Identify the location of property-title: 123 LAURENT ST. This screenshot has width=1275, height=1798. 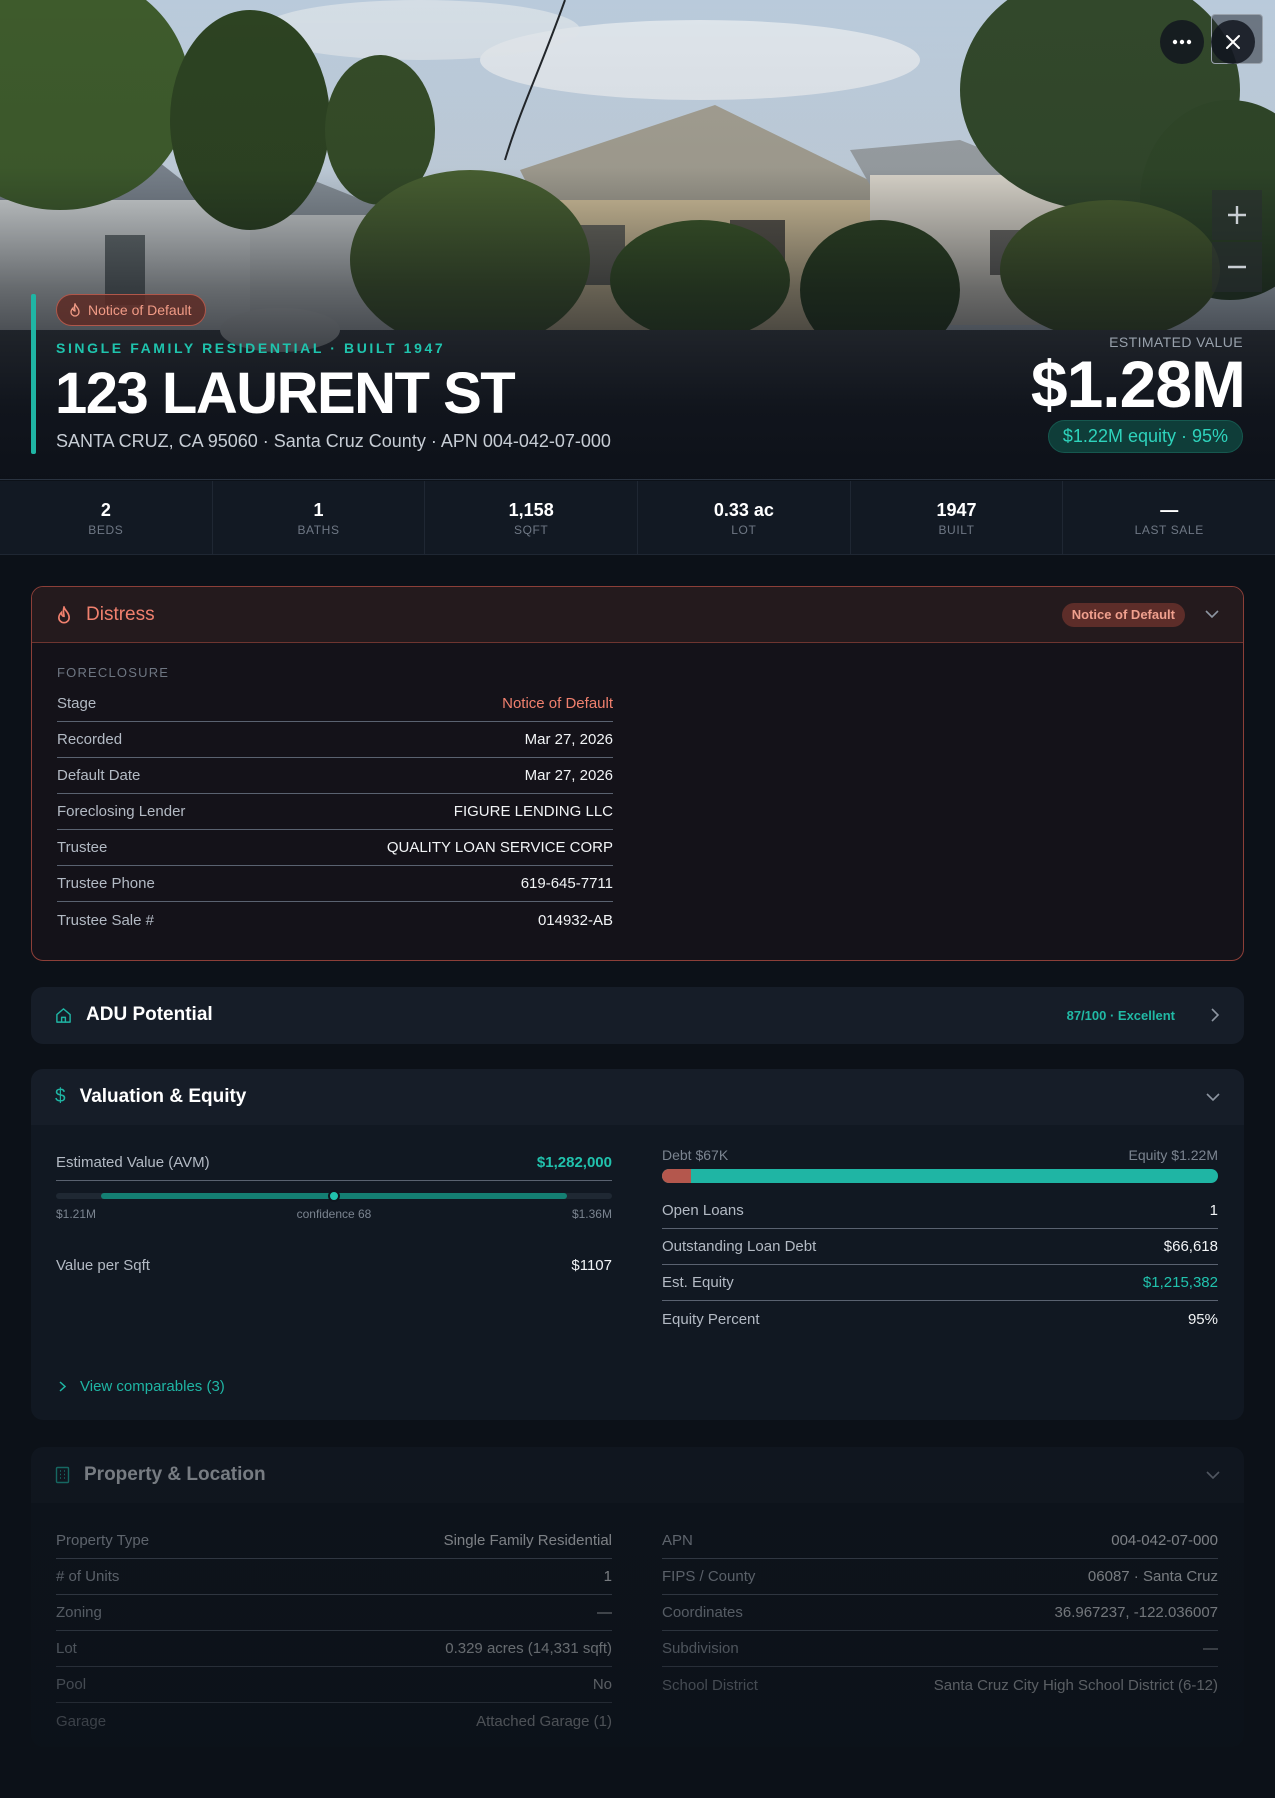
(285, 393).